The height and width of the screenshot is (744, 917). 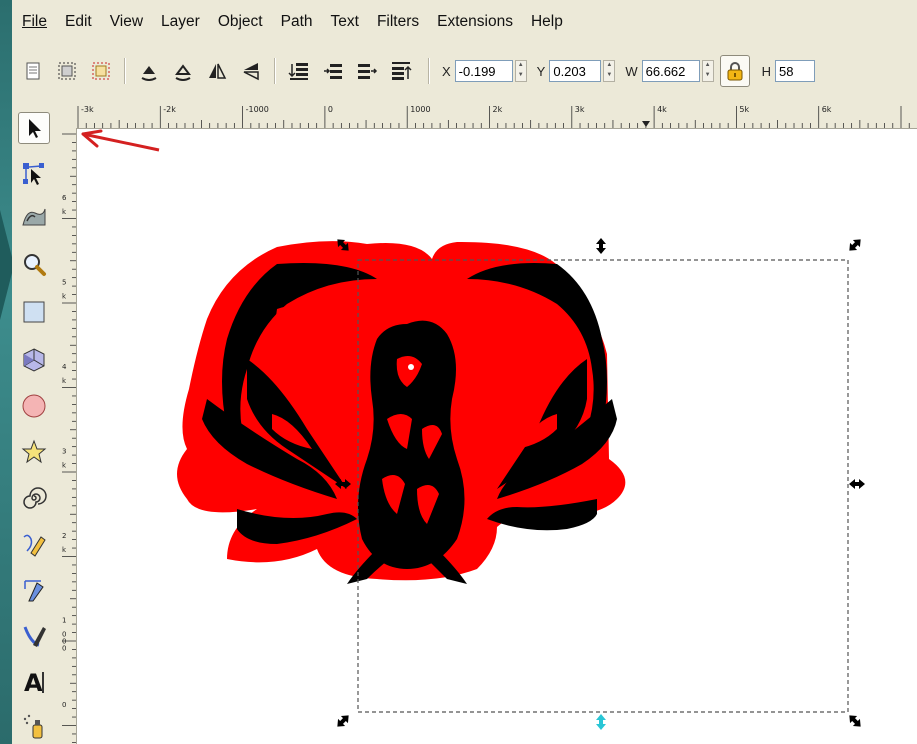 What do you see at coordinates (64, 621) in the screenshot?
I see `ruler-label: 1` at bounding box center [64, 621].